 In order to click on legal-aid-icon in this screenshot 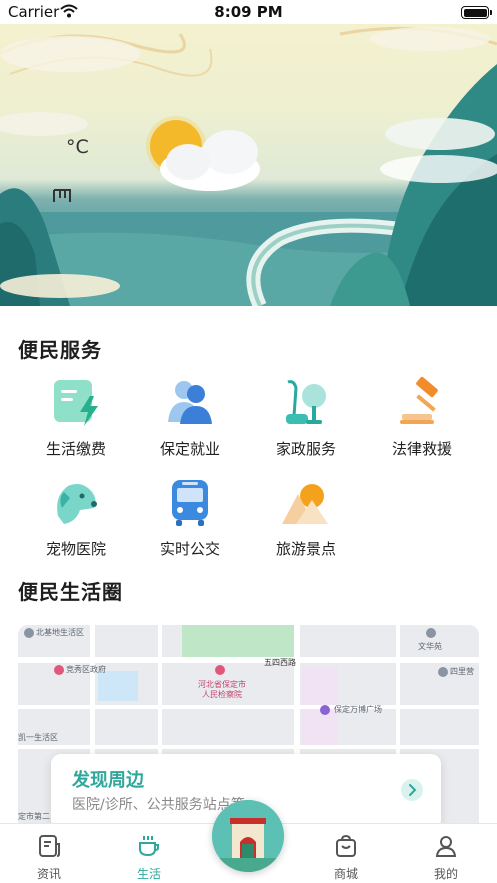, I will do `click(422, 402)`.